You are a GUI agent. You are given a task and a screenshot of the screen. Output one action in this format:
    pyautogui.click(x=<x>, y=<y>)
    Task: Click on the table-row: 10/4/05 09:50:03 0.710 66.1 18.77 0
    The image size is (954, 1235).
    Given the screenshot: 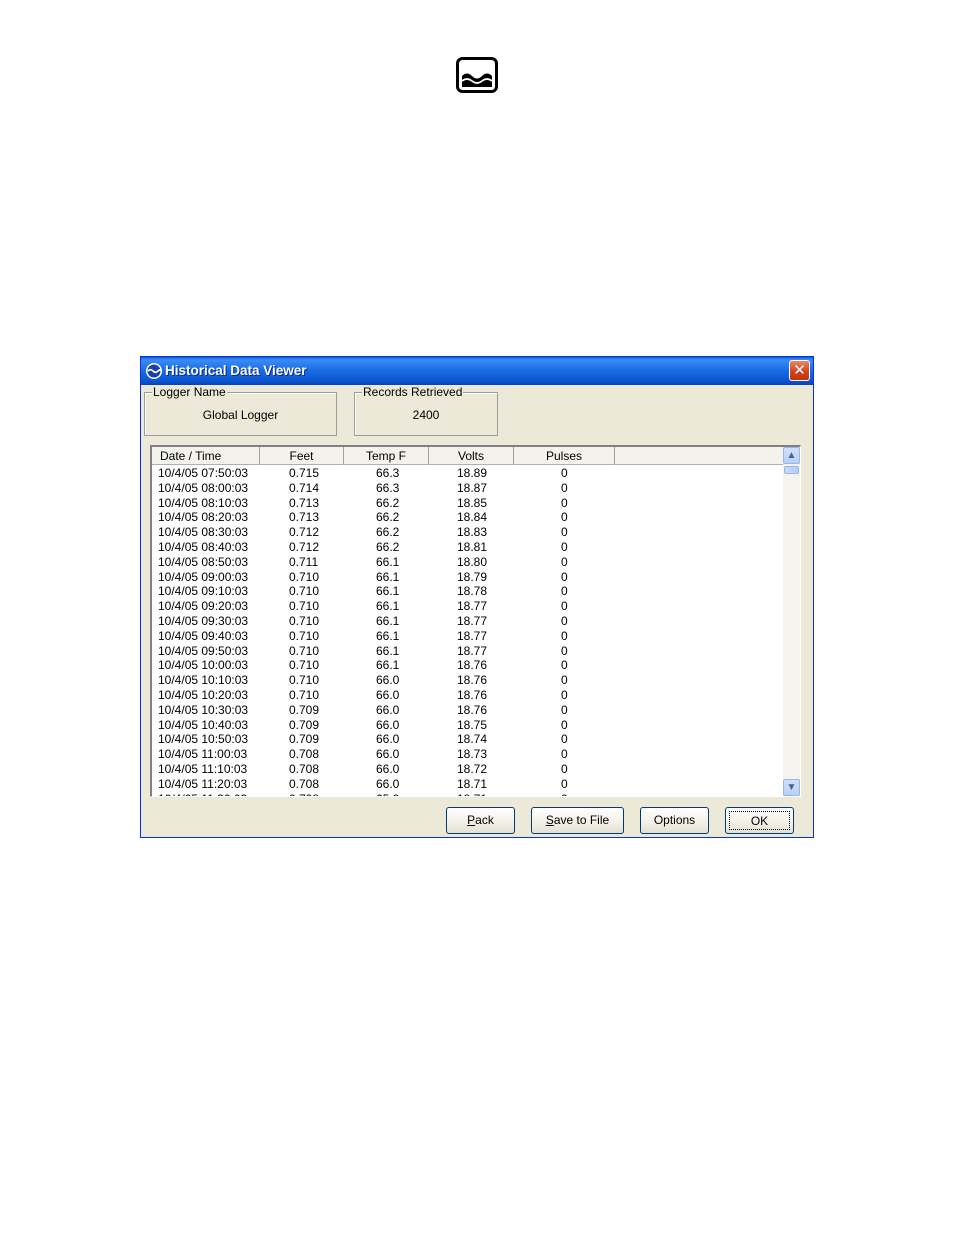 What is the action you would take?
    pyautogui.click(x=467, y=651)
    